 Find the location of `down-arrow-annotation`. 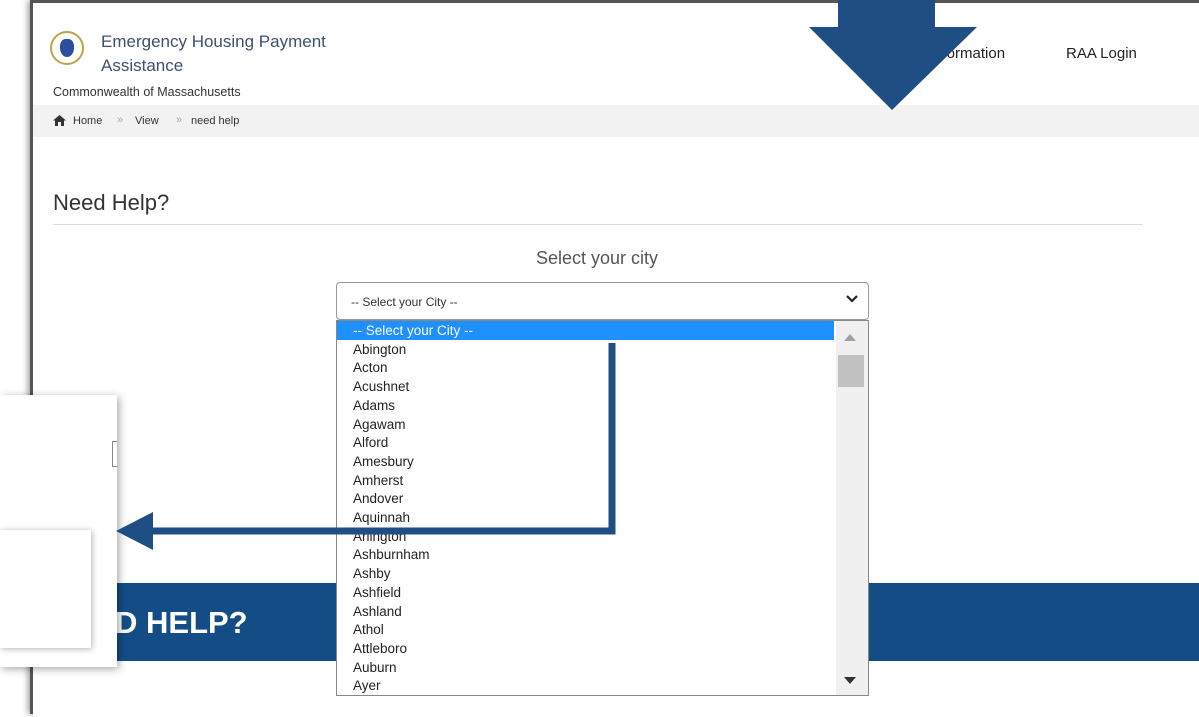

down-arrow-annotation is located at coordinates (893, 55).